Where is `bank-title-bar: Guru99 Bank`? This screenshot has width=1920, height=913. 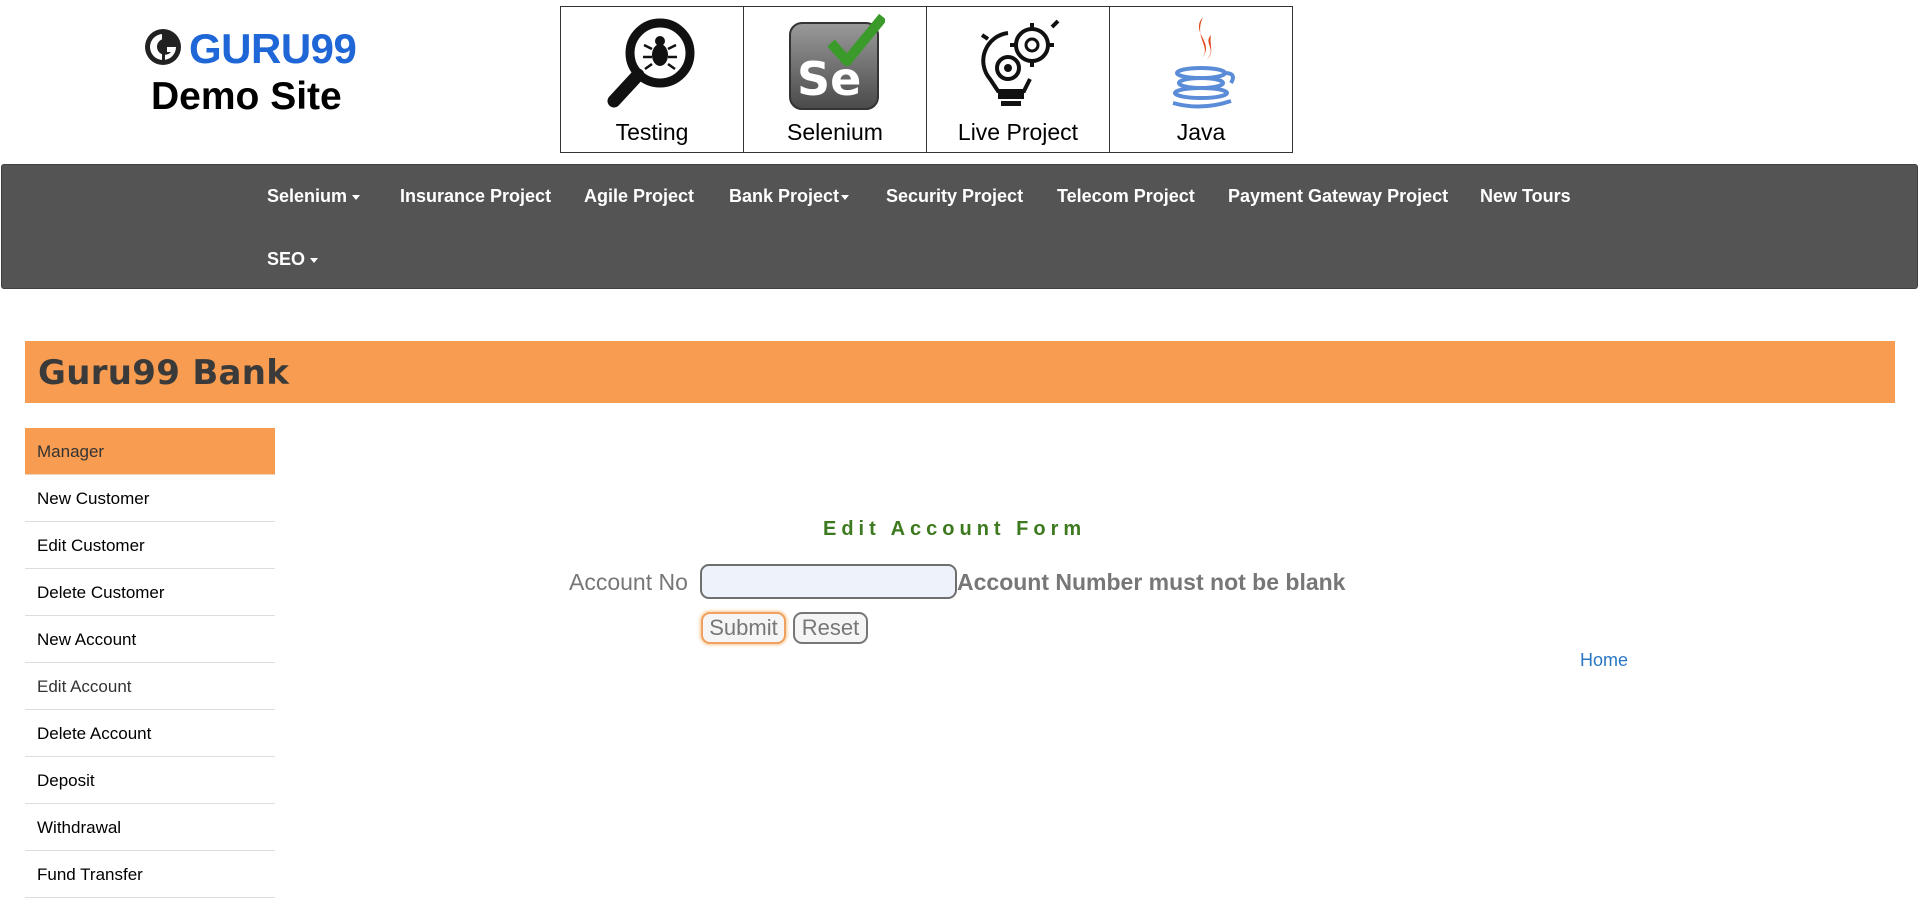 bank-title-bar: Guru99 Bank is located at coordinates (960, 372).